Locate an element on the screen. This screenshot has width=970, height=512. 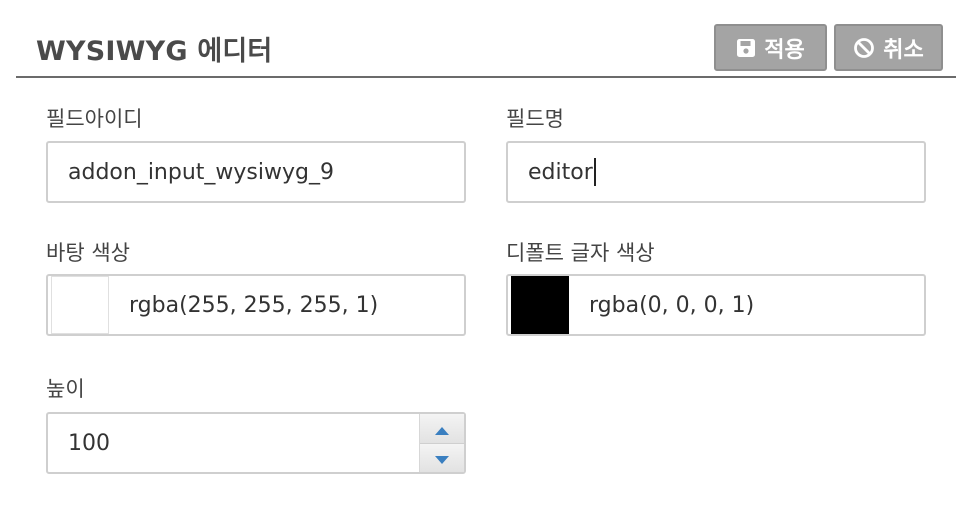
height-value: 100 is located at coordinates (89, 443).